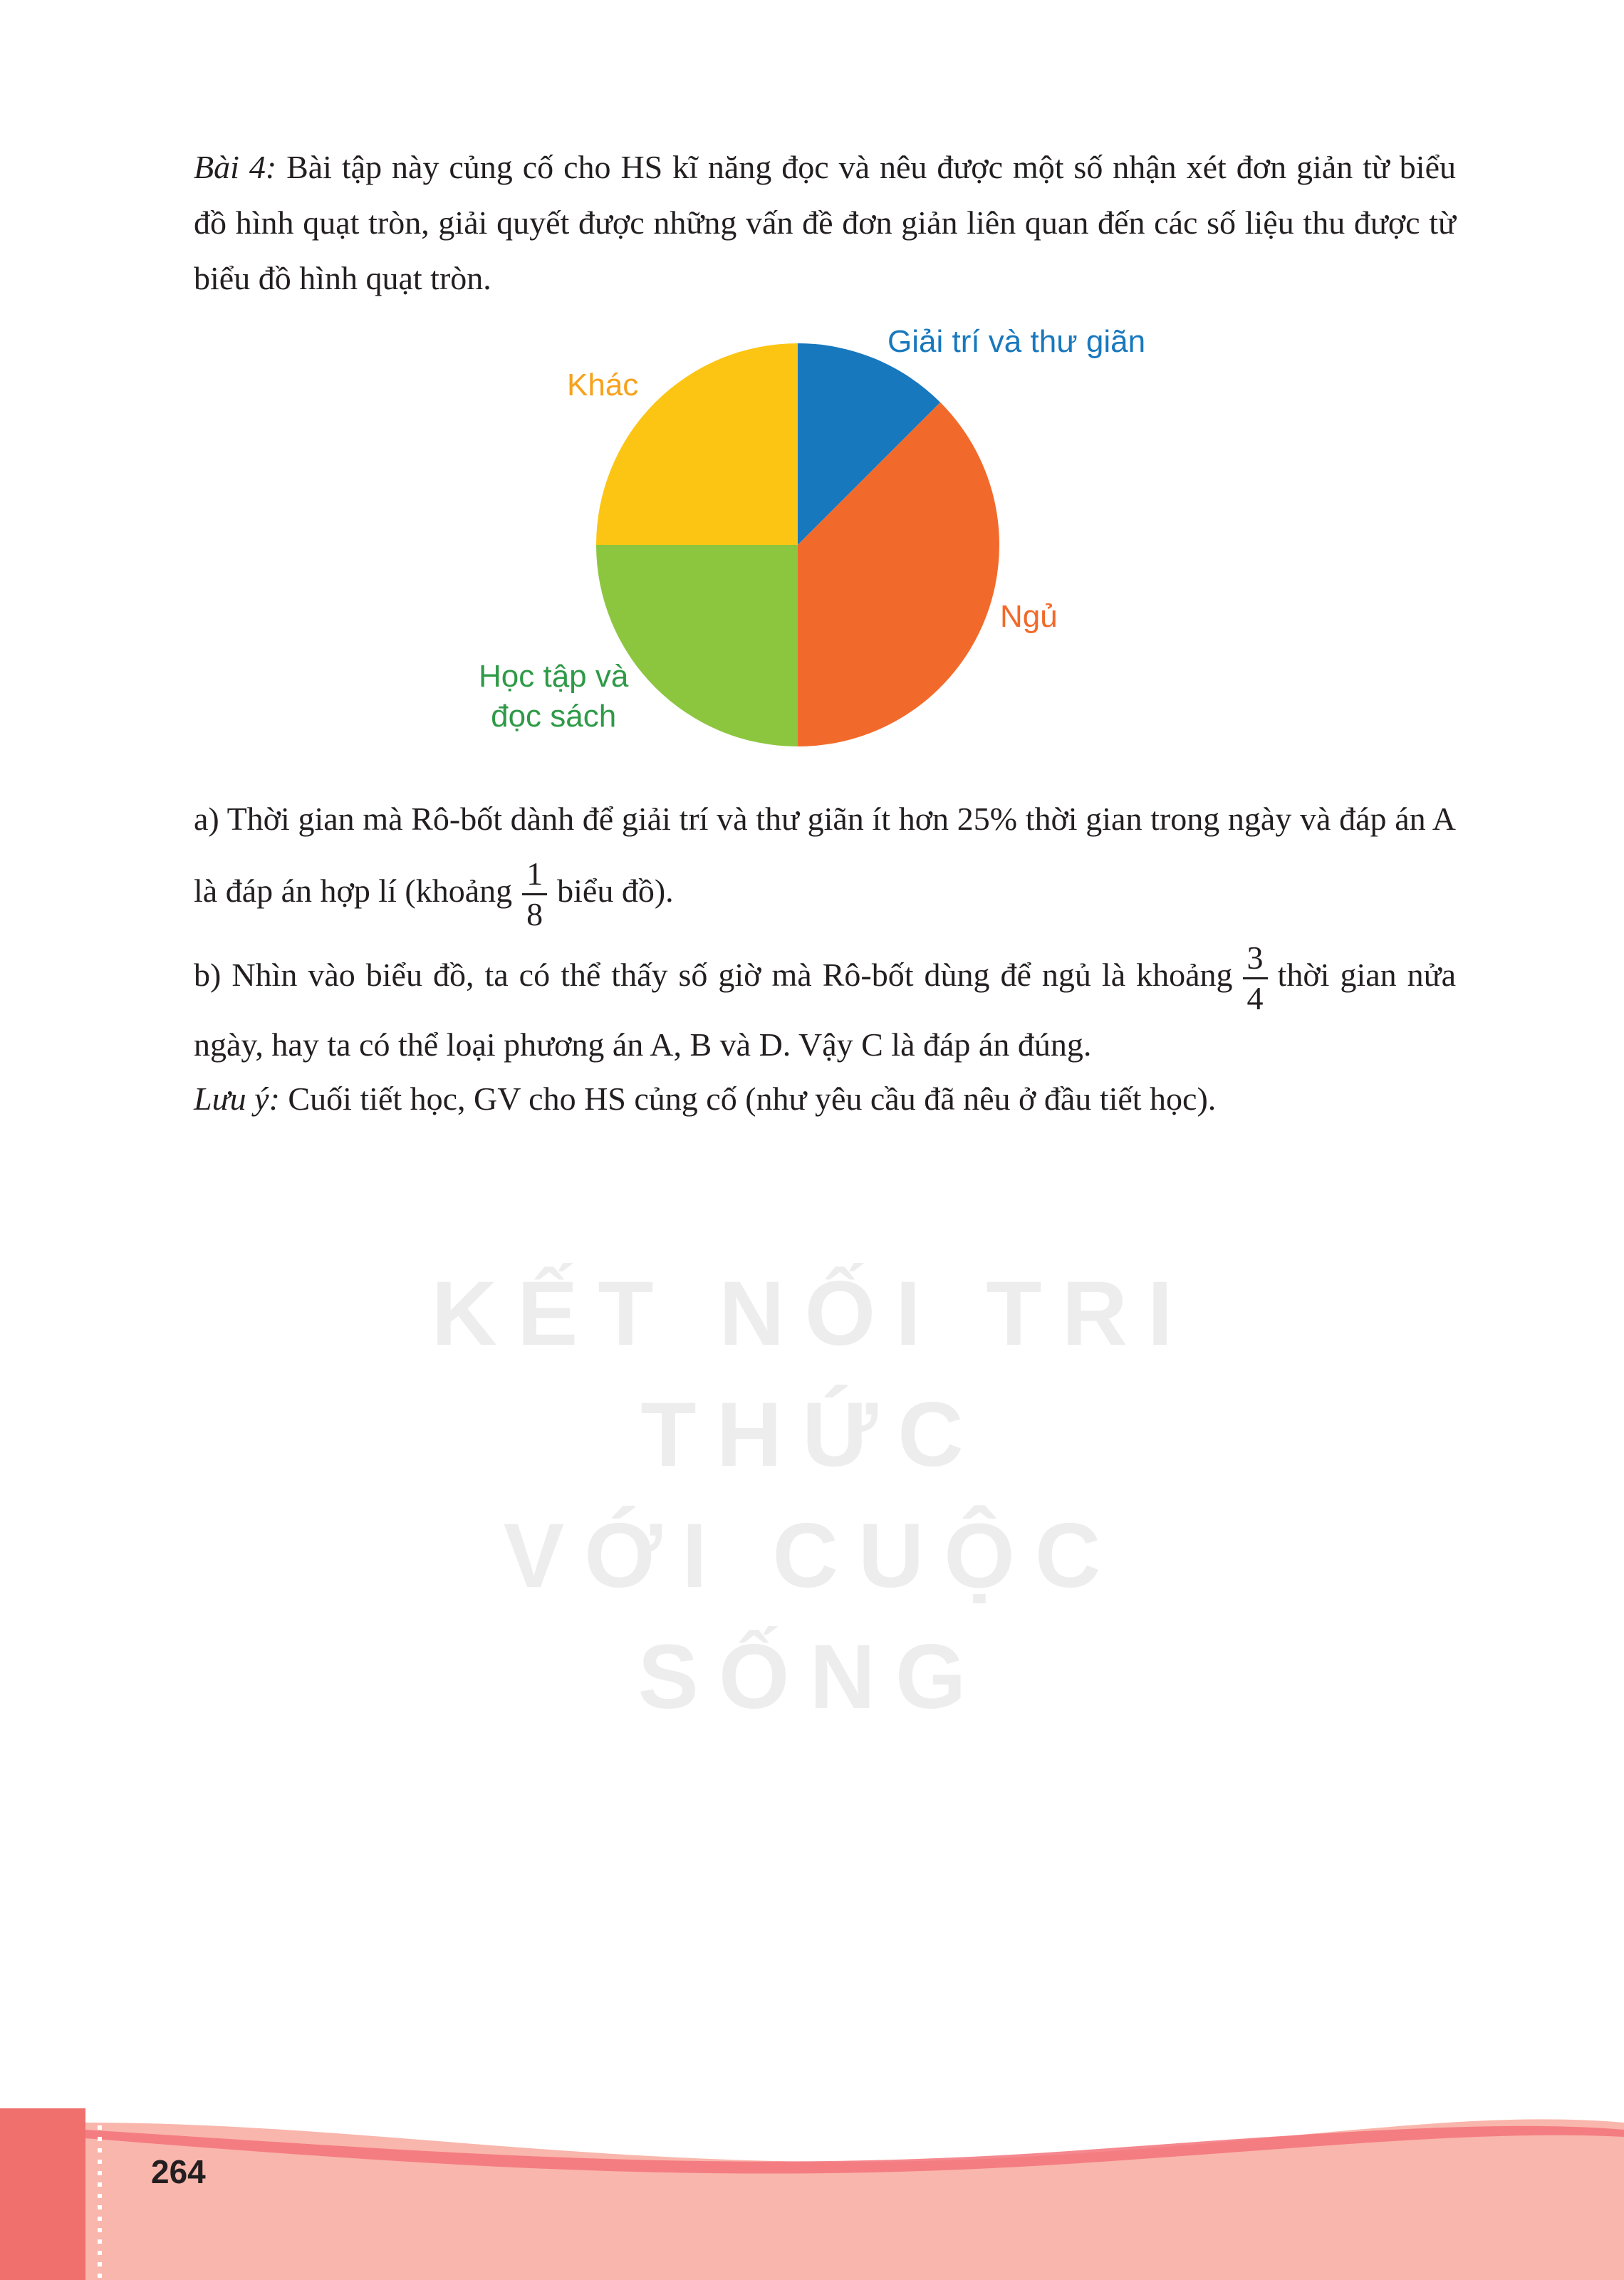 This screenshot has height=2280, width=1624. Describe the element at coordinates (1017, 341) in the screenshot. I see `legend-label-entertainment: Giải trí và thư giãn` at that location.